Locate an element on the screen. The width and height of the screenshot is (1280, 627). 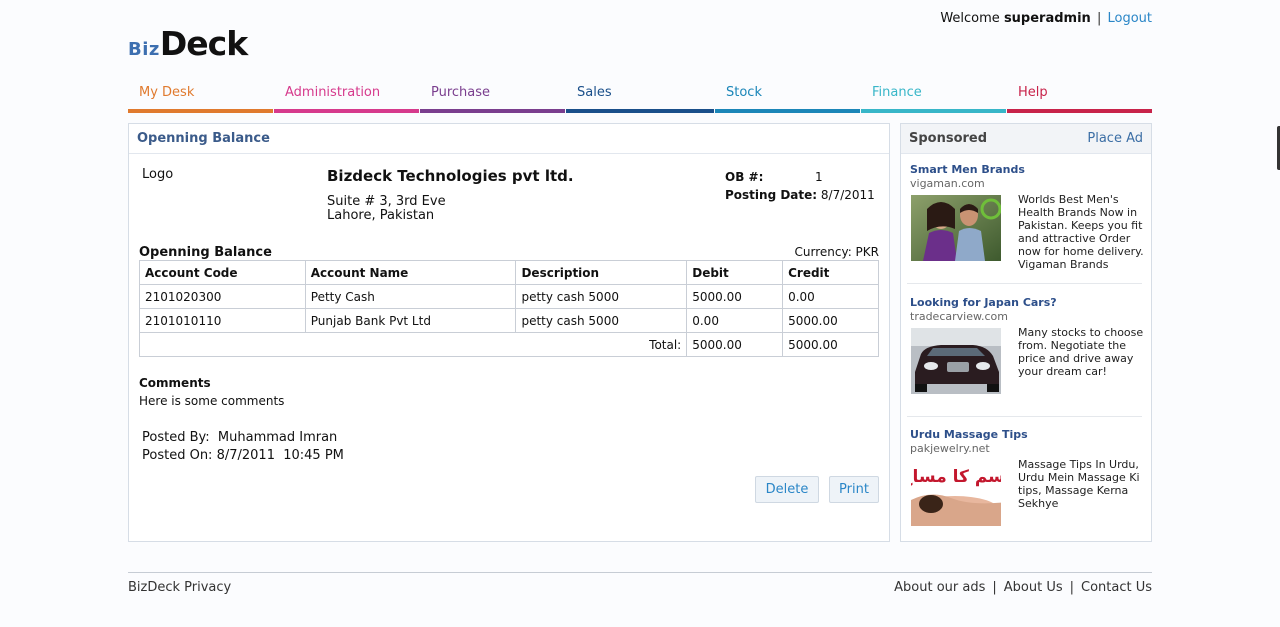
welcome-bar: Welcome superadmin | Logout is located at coordinates (1046, 18).